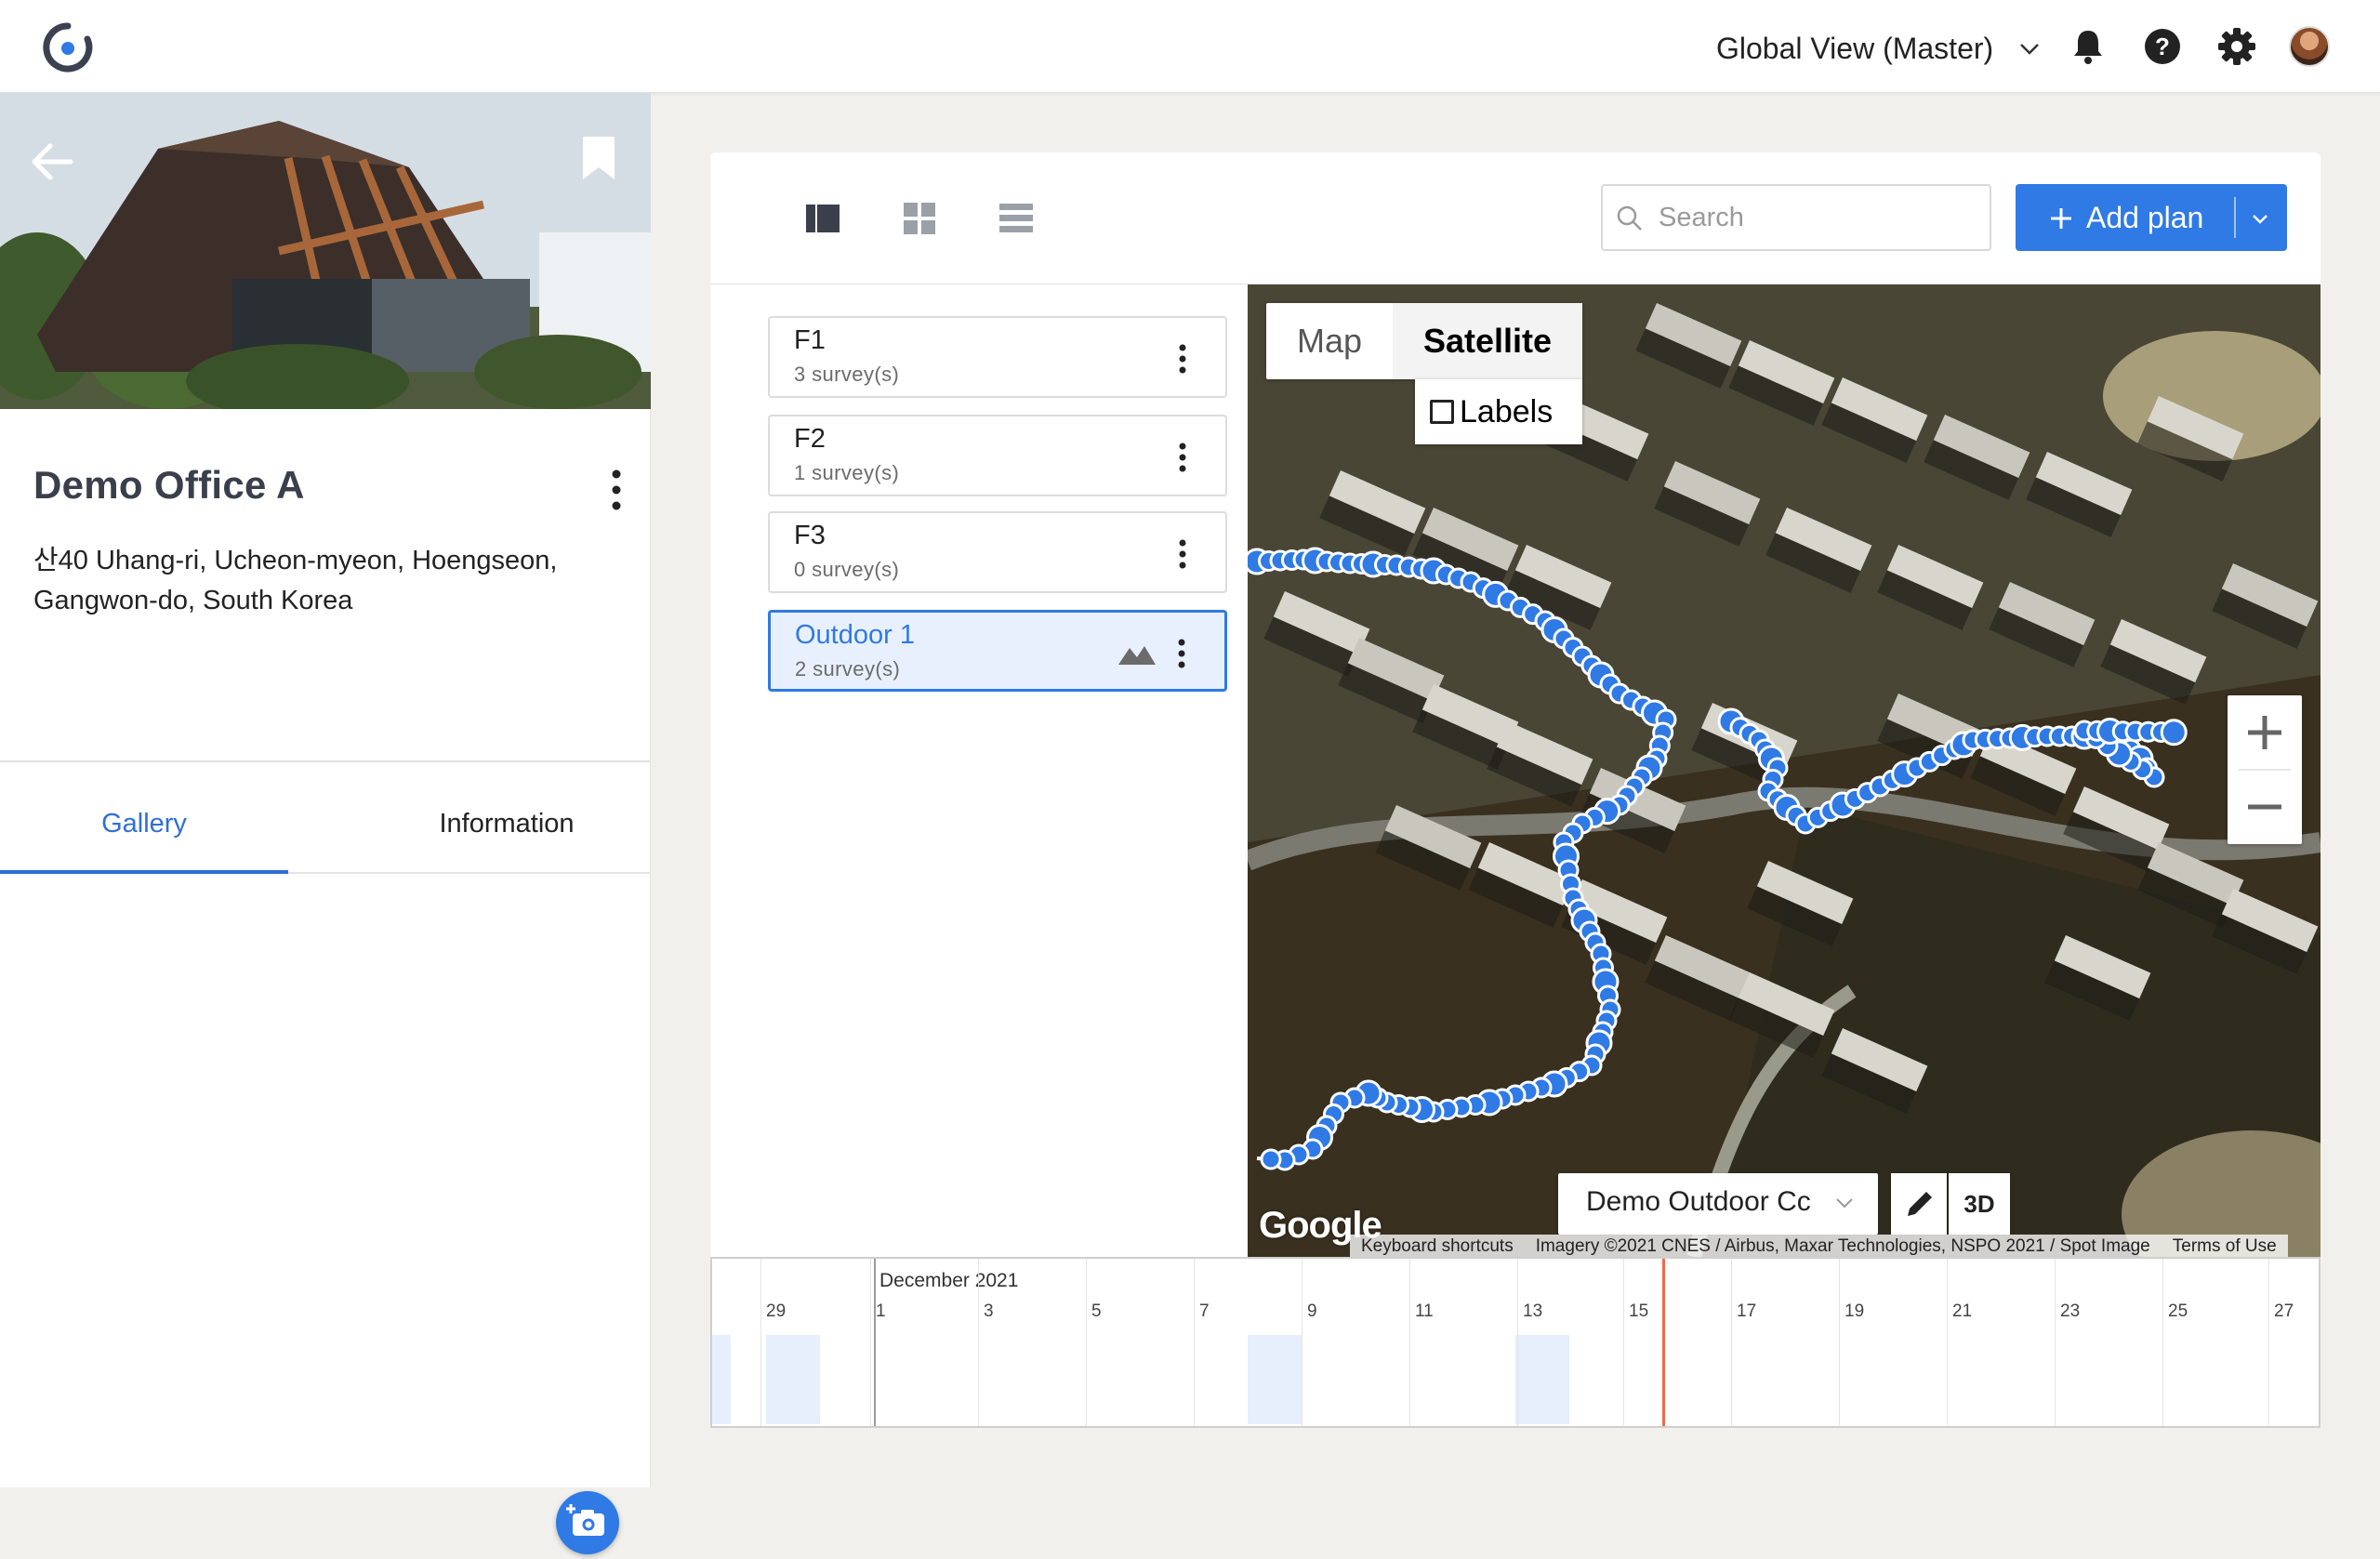 The height and width of the screenshot is (1559, 2380). I want to click on layer-select: Demo Outdoor Cc, so click(1718, 1204).